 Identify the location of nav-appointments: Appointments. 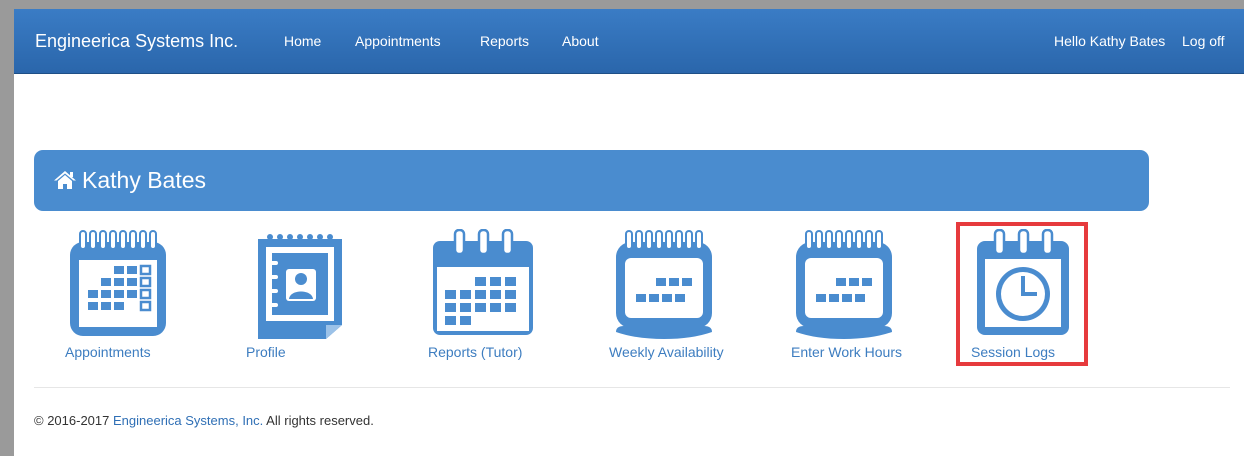
(398, 41).